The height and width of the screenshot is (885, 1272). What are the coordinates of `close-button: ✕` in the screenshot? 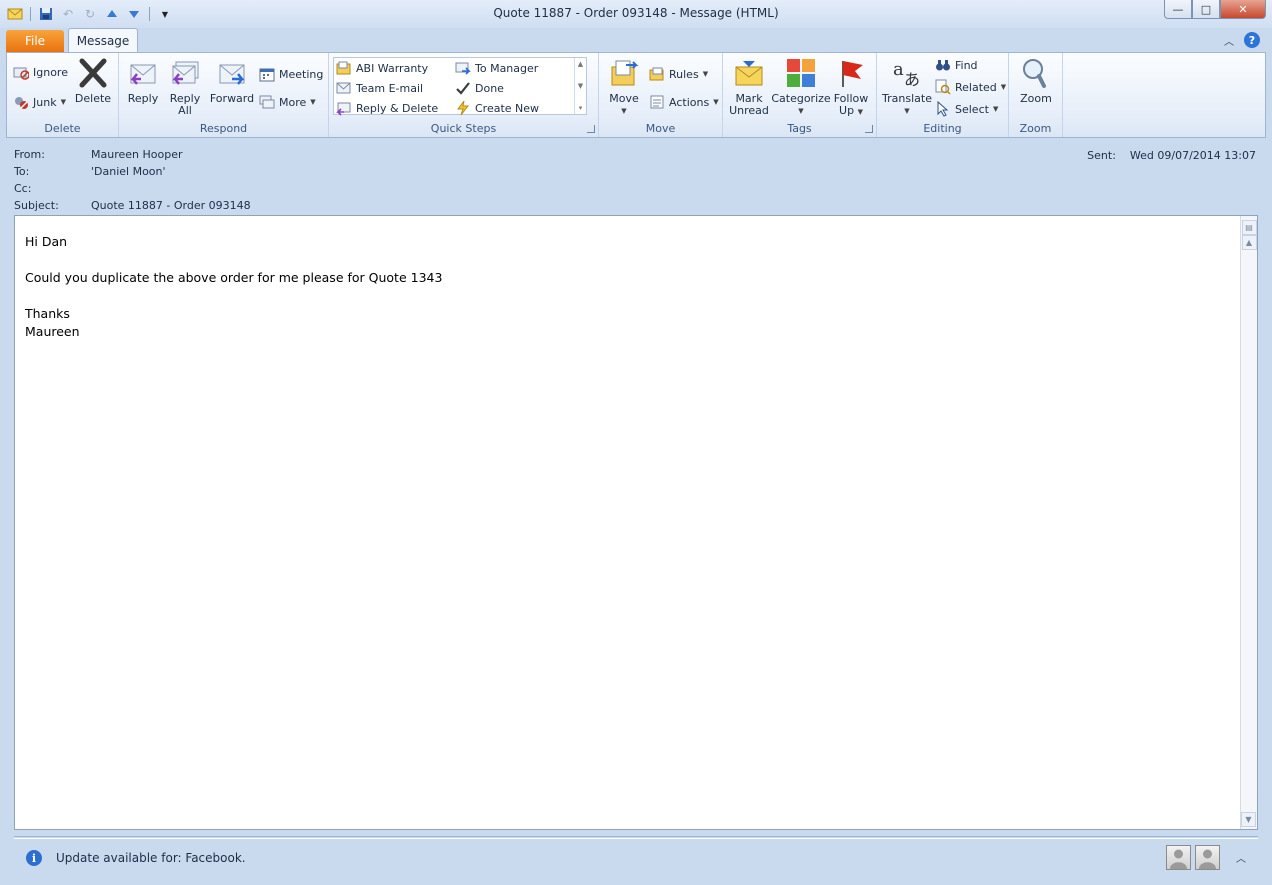 It's located at (1243, 9).